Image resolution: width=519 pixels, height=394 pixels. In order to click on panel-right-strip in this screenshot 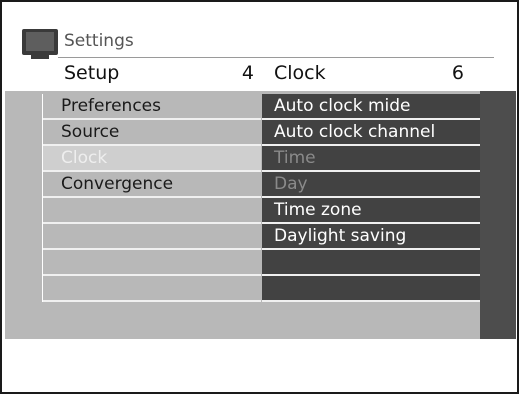, I will do `click(498, 215)`.